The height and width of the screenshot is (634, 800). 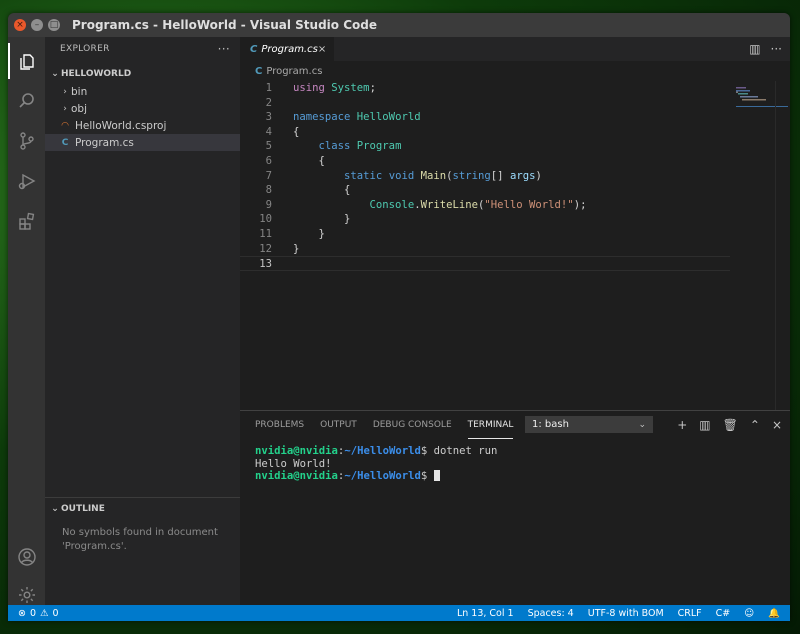 I want to click on chevron-right-icon: ›, so click(x=65, y=108).